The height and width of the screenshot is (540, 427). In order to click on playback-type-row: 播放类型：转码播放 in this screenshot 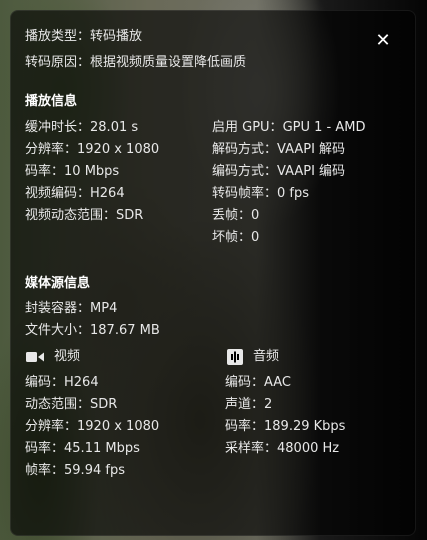, I will do `click(83, 37)`.